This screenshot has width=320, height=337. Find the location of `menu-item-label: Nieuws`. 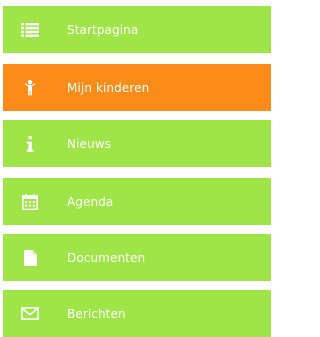

menu-item-label: Nieuws is located at coordinates (89, 143).